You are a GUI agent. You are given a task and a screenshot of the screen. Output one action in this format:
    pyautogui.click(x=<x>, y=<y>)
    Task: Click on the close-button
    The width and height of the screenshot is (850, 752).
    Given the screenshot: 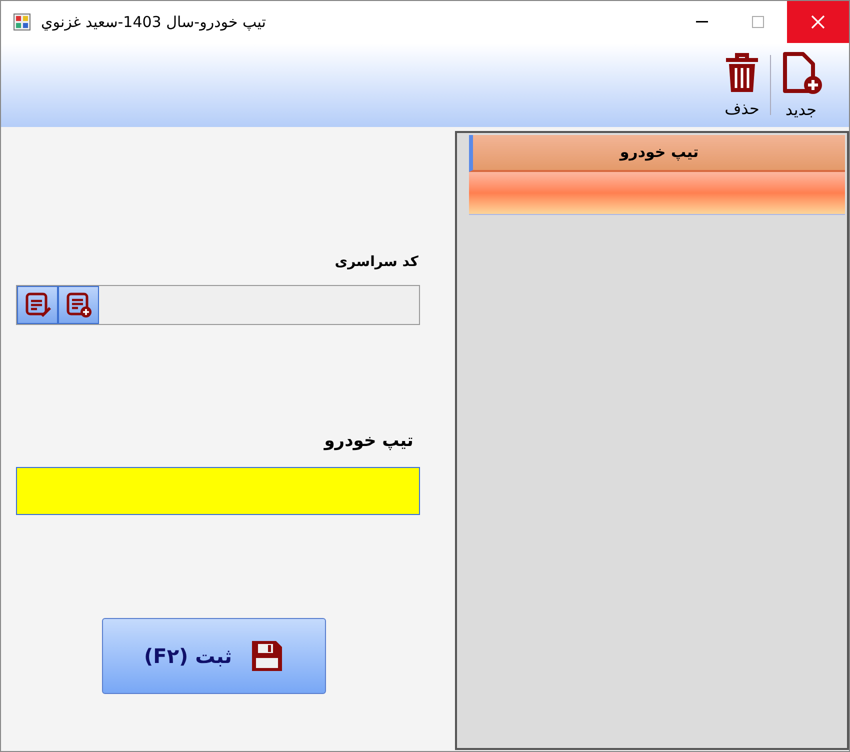 What is the action you would take?
    pyautogui.click(x=818, y=22)
    